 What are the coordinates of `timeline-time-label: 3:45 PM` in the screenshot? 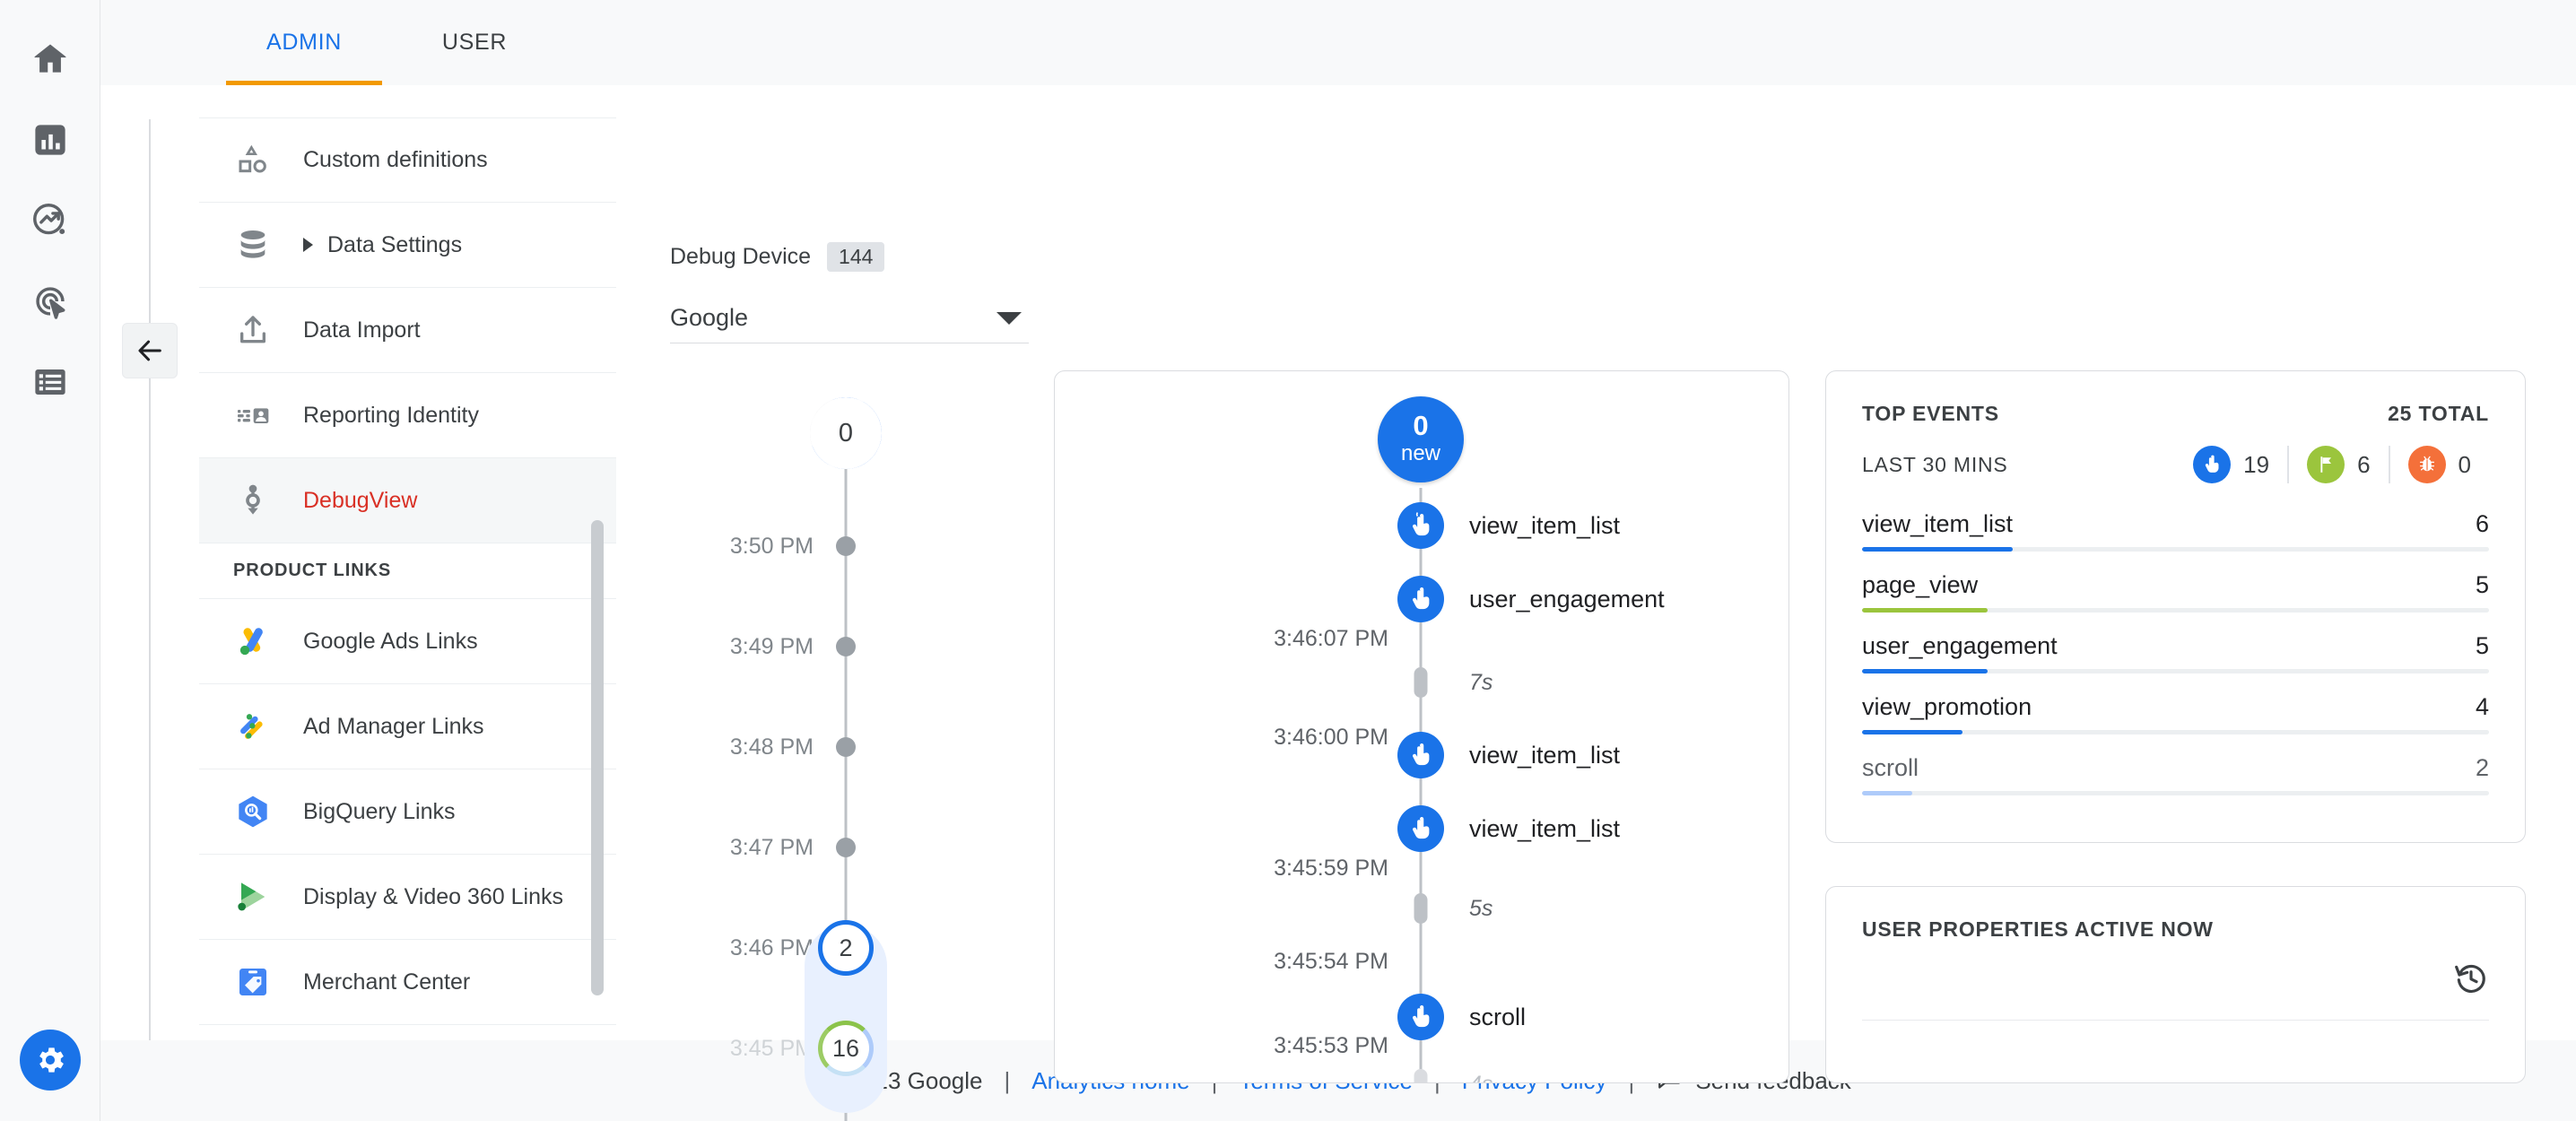 It's located at (771, 1048).